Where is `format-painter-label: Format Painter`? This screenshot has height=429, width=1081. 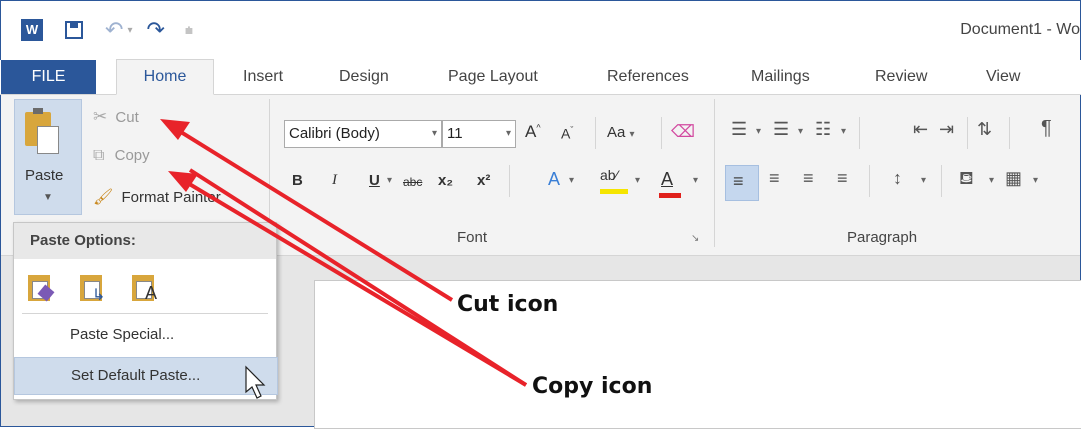
format-painter-label: Format Painter is located at coordinates (171, 197).